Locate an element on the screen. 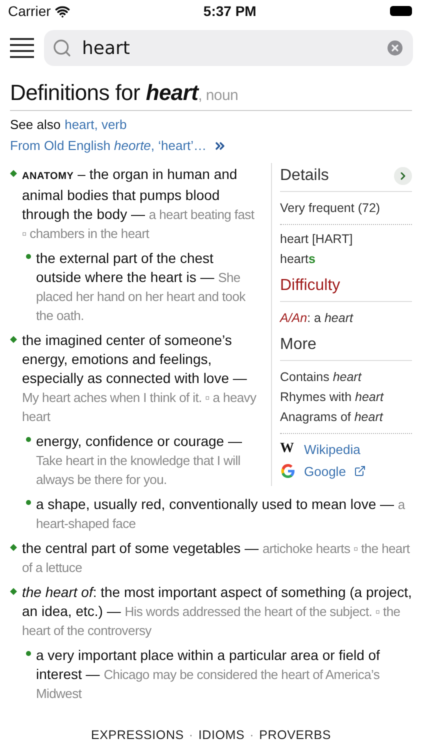 The image size is (422, 750). definition-text: energy, confidence or courage — Take heart in the knowledge that I will always be there for you. is located at coordinates (139, 460).